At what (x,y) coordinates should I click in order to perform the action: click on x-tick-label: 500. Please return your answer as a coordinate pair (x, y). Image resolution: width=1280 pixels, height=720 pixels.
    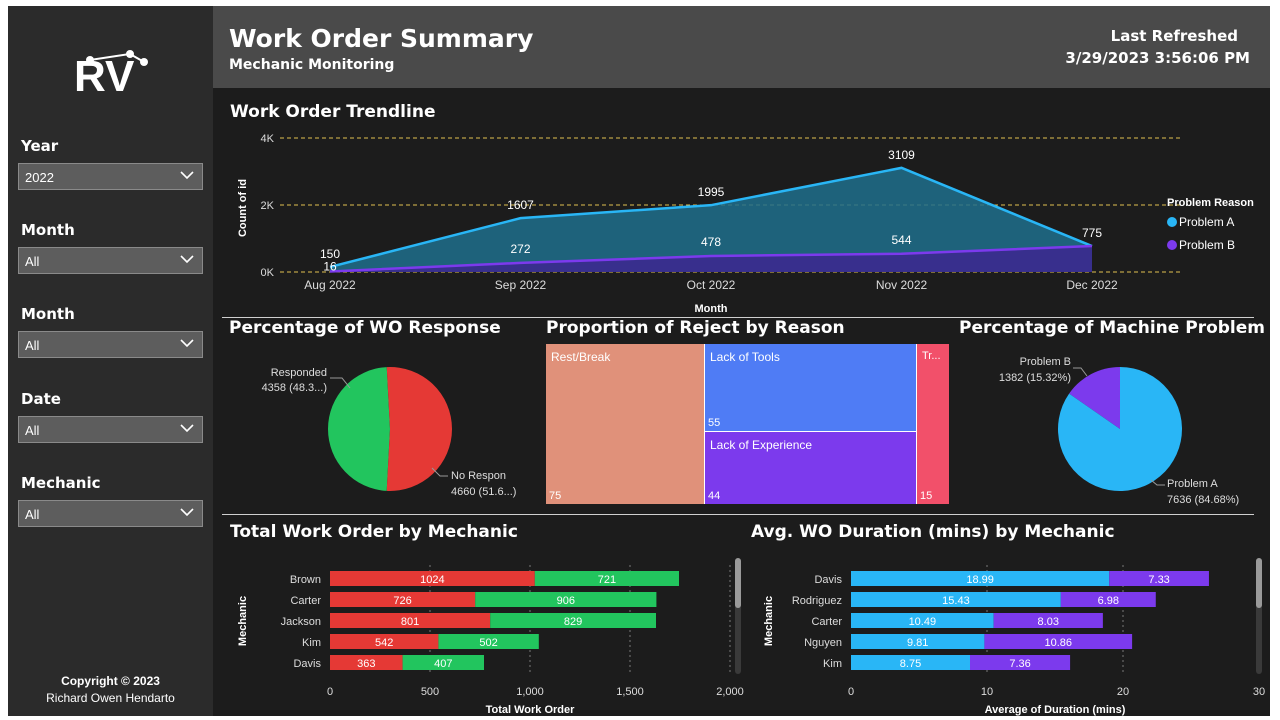
    Looking at the image, I should click on (430, 692).